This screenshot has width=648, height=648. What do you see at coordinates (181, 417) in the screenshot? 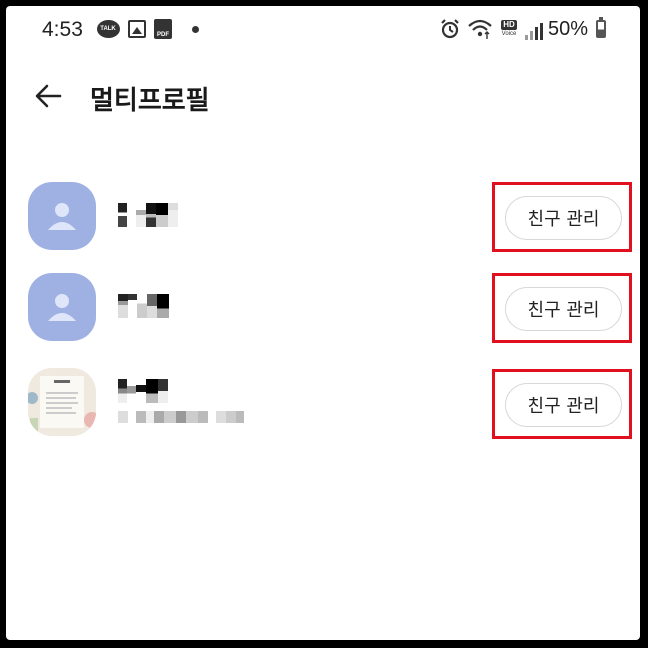
I see `profile-status-redacted` at bounding box center [181, 417].